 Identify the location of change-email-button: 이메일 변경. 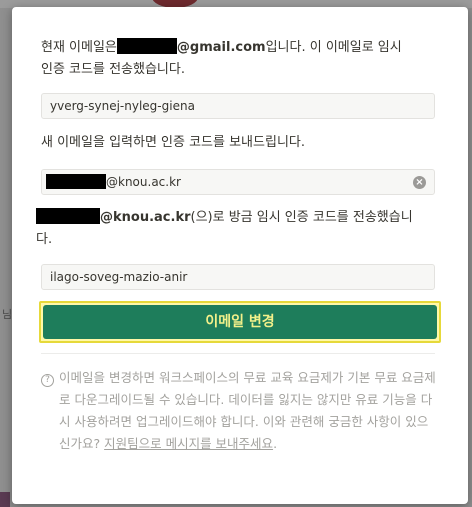
(240, 322).